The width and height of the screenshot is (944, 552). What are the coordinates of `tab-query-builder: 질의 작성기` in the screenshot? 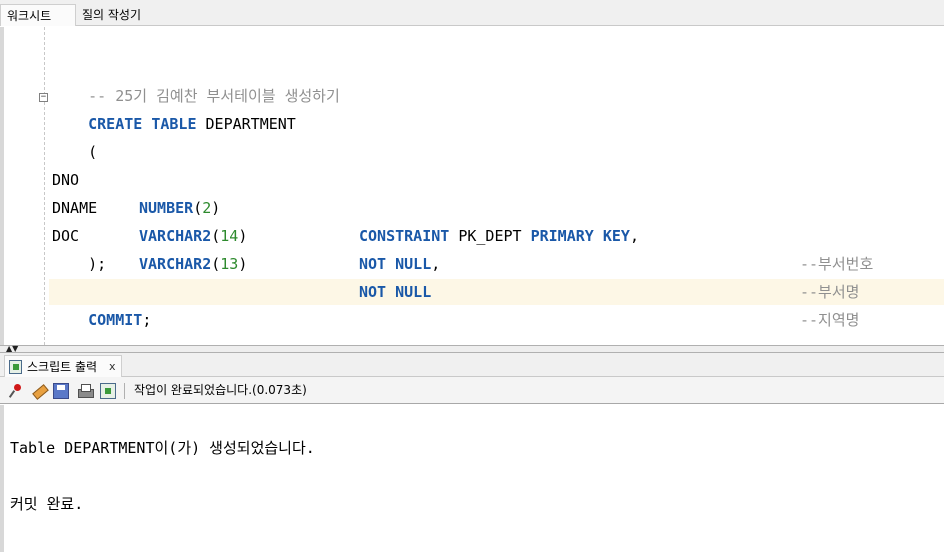 It's located at (111, 15).